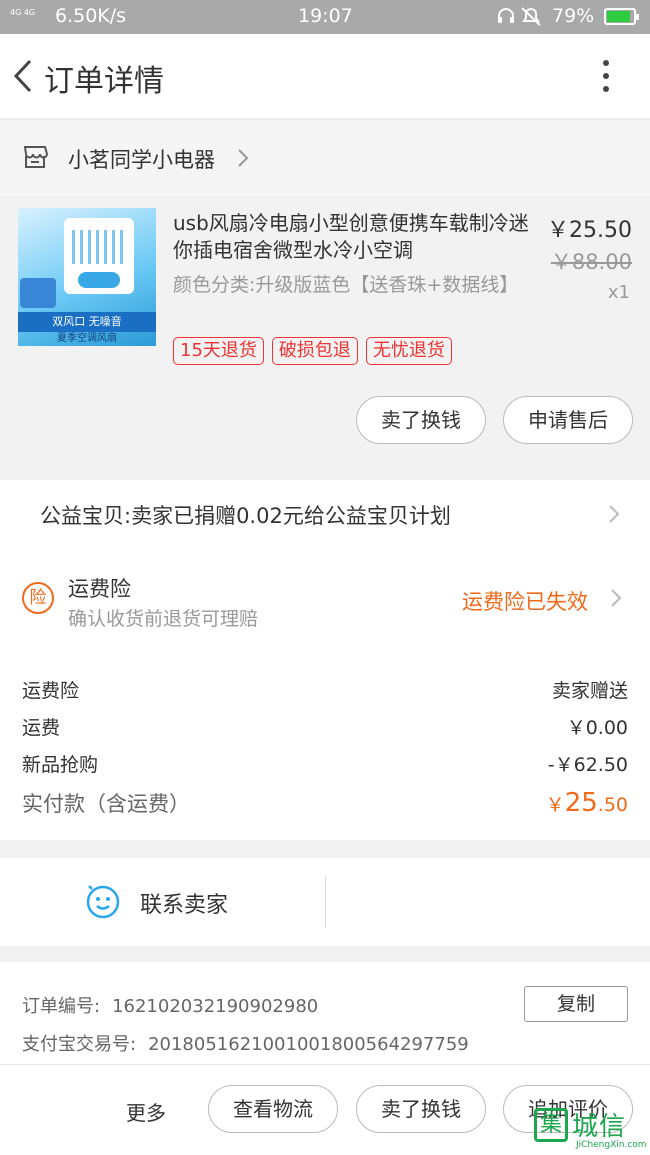 Image resolution: width=650 pixels, height=1155 pixels. What do you see at coordinates (568, 420) in the screenshot?
I see `after-sale-button: 申请售后` at bounding box center [568, 420].